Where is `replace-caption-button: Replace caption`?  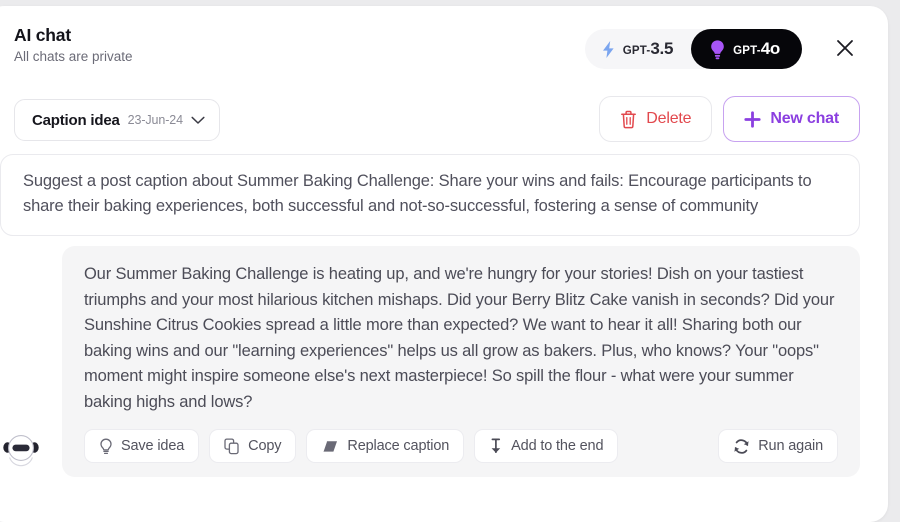
replace-caption-button: Replace caption is located at coordinates (385, 446).